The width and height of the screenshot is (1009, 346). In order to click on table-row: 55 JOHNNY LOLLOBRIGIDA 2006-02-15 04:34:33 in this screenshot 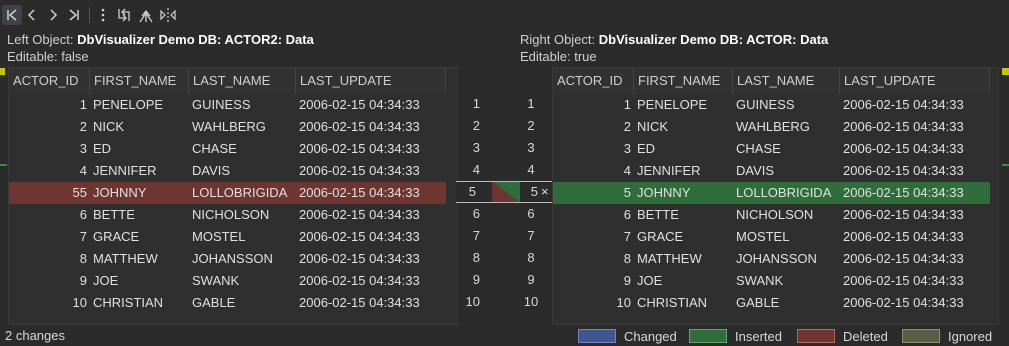, I will do `click(227, 193)`.